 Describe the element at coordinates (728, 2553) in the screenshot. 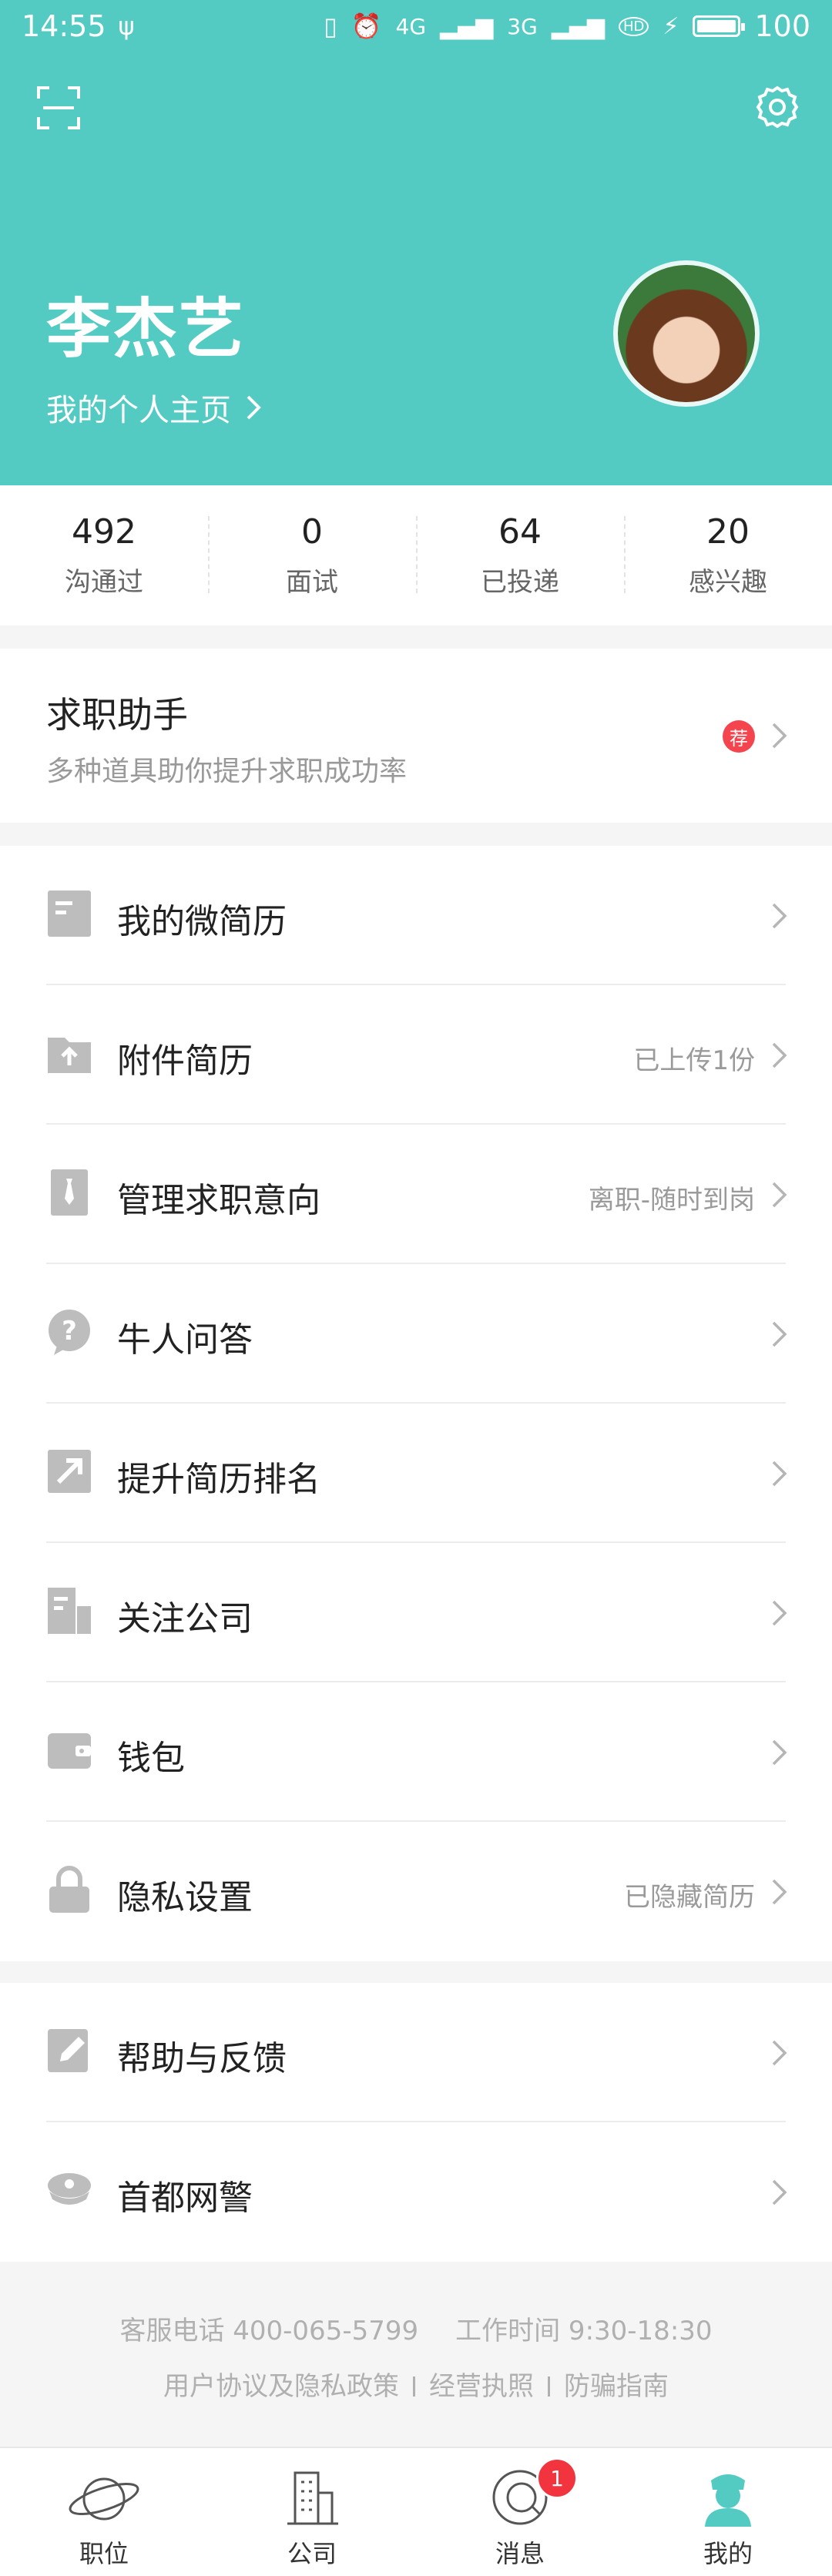

I see `tab-label: 我的` at that location.